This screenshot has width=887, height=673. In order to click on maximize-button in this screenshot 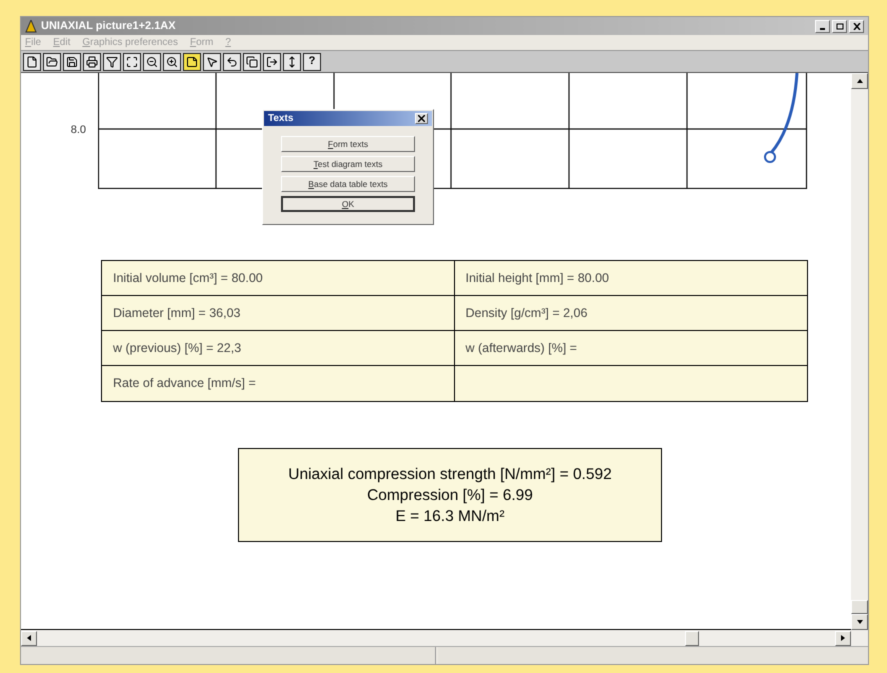, I will do `click(839, 26)`.